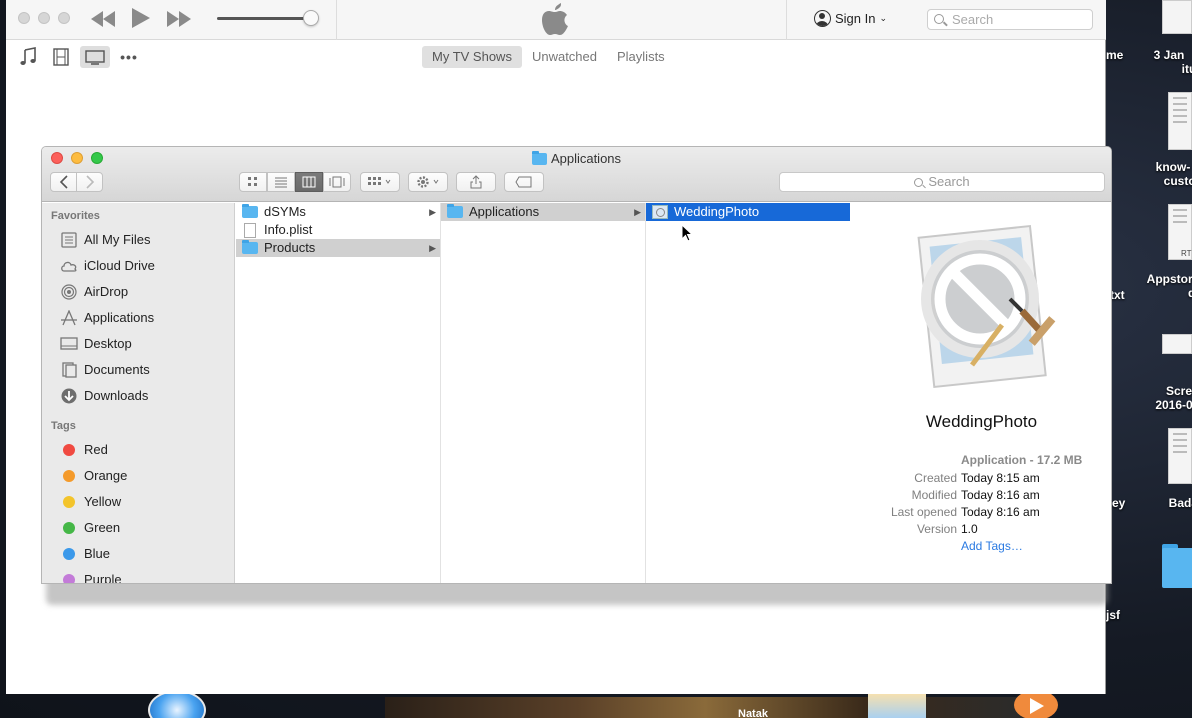 This screenshot has height=718, width=1192. Describe the element at coordinates (129, 57) in the screenshot. I see `more-icon: •••` at that location.